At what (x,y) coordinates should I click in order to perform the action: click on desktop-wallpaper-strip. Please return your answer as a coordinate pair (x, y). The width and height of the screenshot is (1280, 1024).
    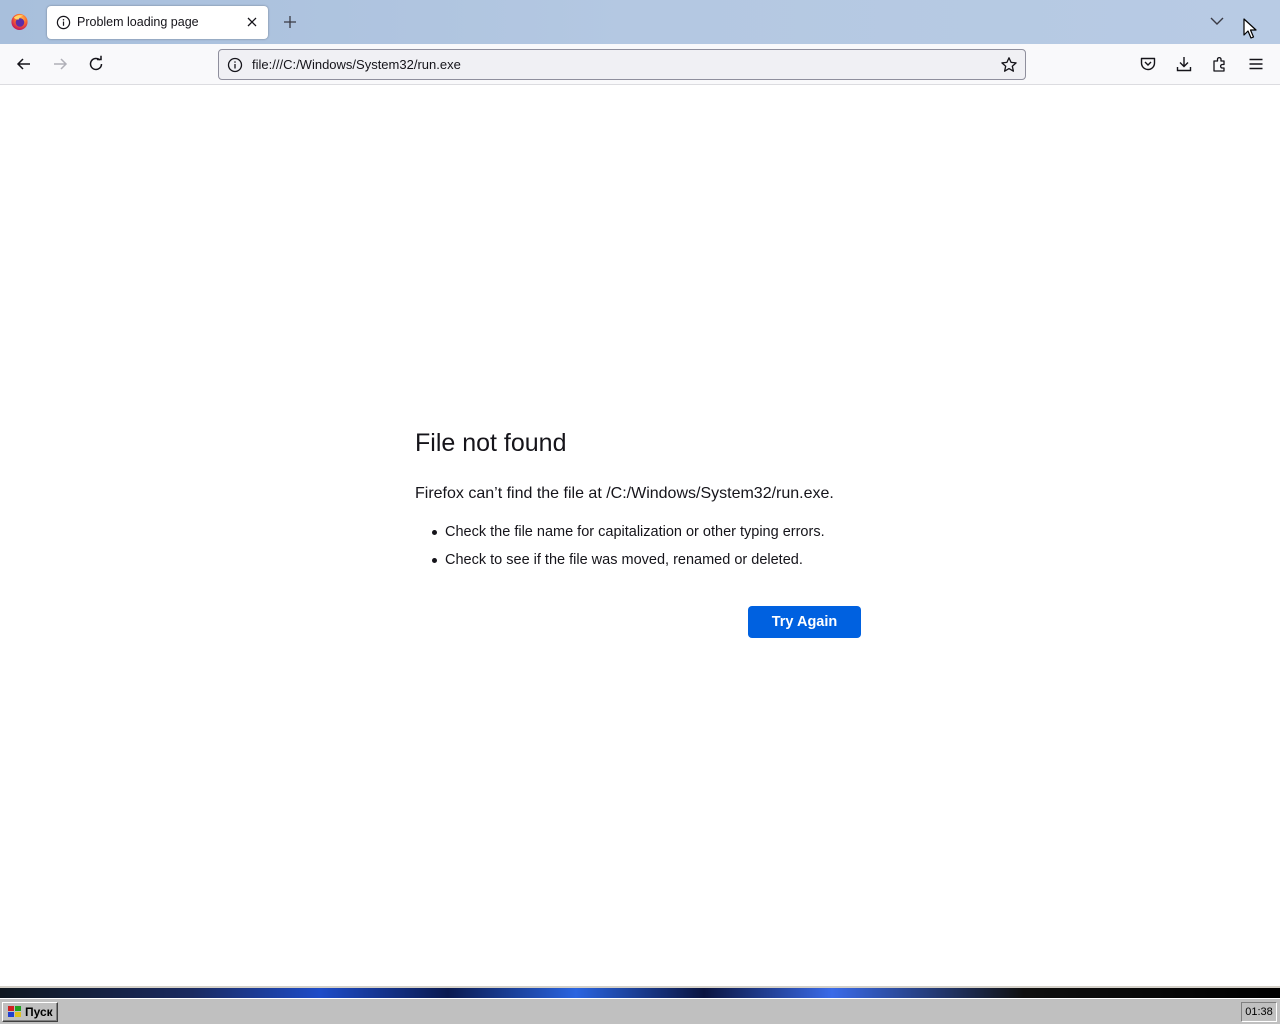
    Looking at the image, I should click on (640, 992).